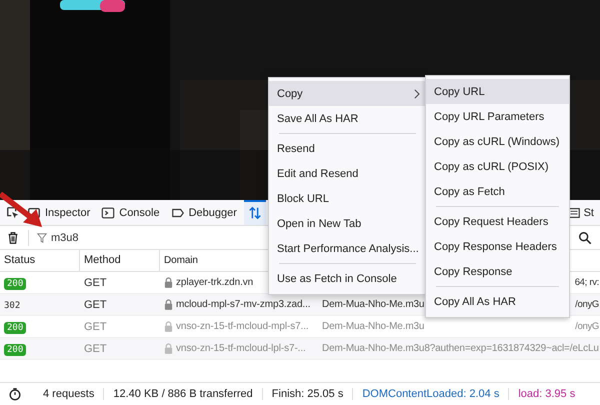  Describe the element at coordinates (108, 213) in the screenshot. I see `console-icon` at that location.